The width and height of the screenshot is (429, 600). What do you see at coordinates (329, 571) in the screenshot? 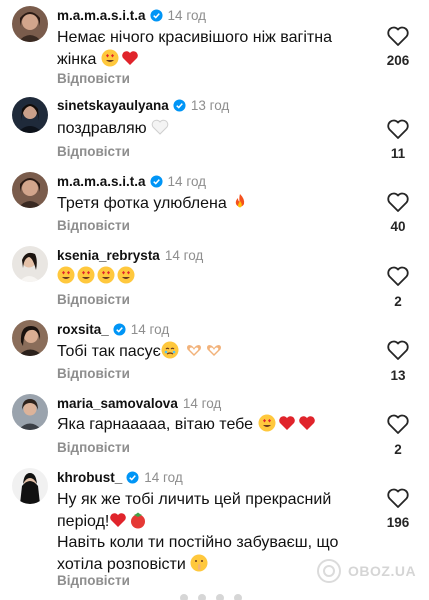
I see `watermark-logo-icon` at bounding box center [329, 571].